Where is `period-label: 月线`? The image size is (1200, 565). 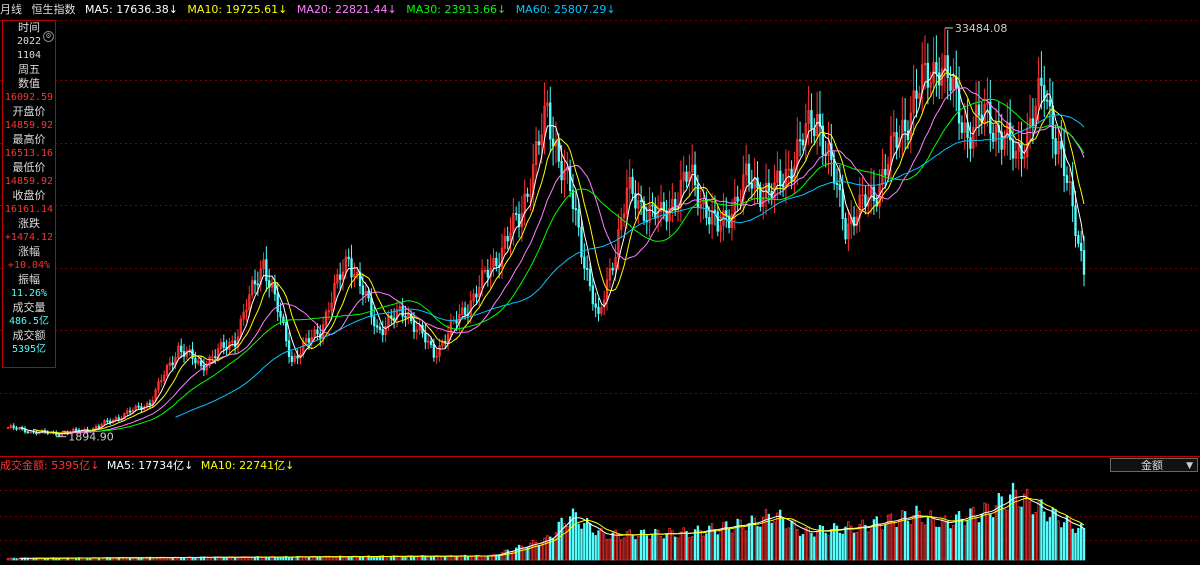 period-label: 月线 is located at coordinates (11, 9).